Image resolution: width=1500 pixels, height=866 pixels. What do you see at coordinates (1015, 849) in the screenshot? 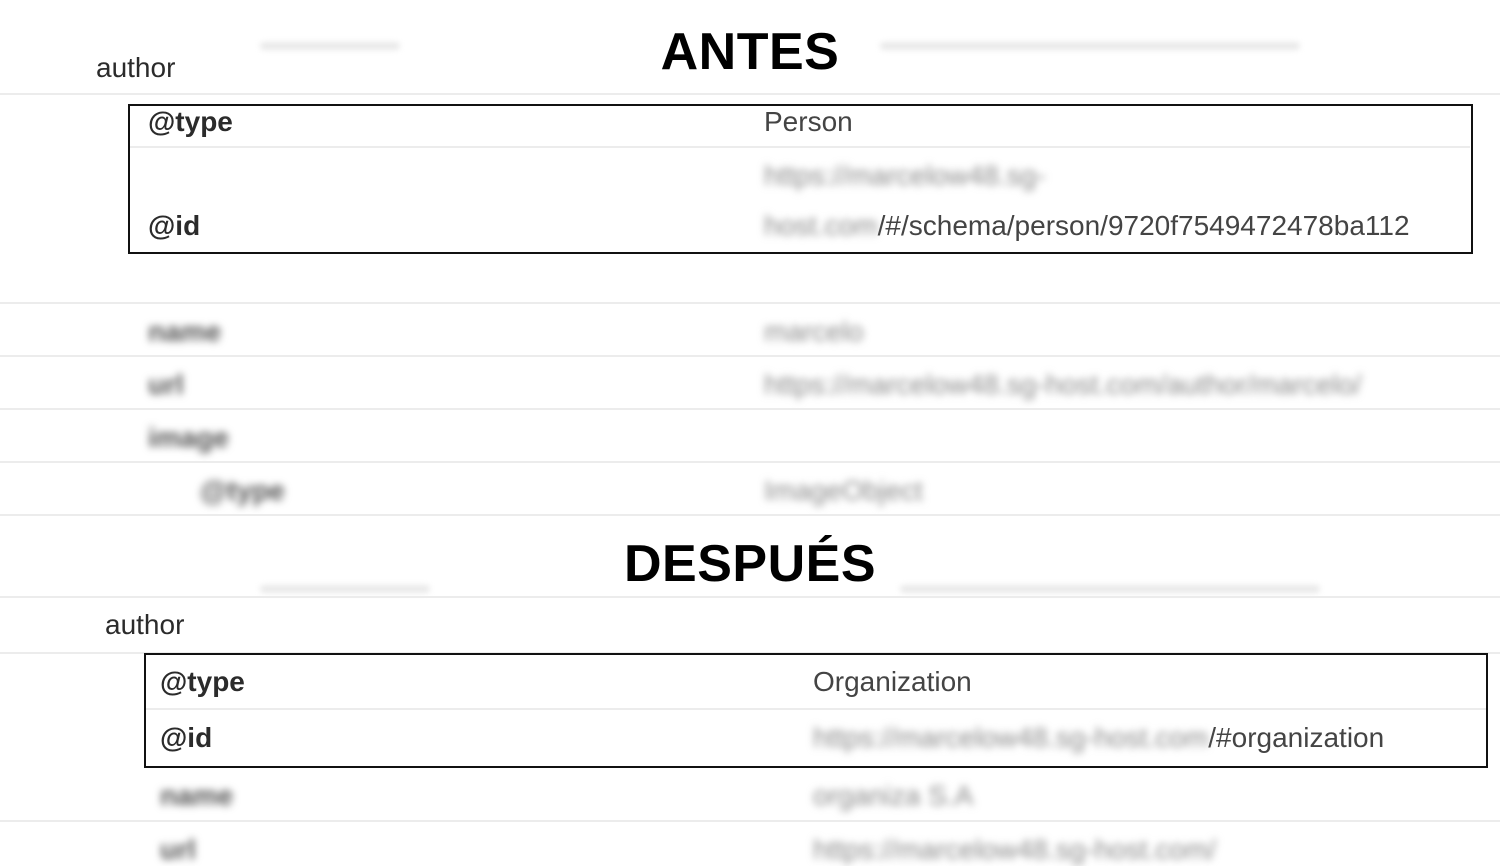
I see `after-url-value: https://marcelow48.sg-host.com/` at bounding box center [1015, 849].